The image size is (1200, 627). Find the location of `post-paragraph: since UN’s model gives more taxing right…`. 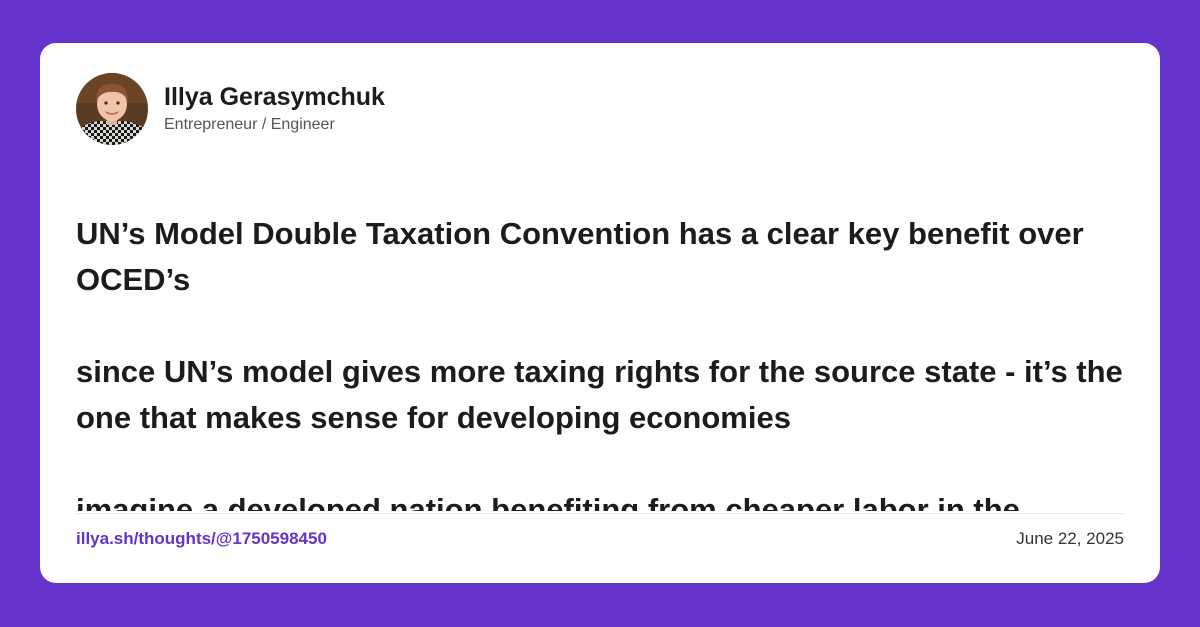

post-paragraph: since UN’s model gives more taxing right… is located at coordinates (599, 394).